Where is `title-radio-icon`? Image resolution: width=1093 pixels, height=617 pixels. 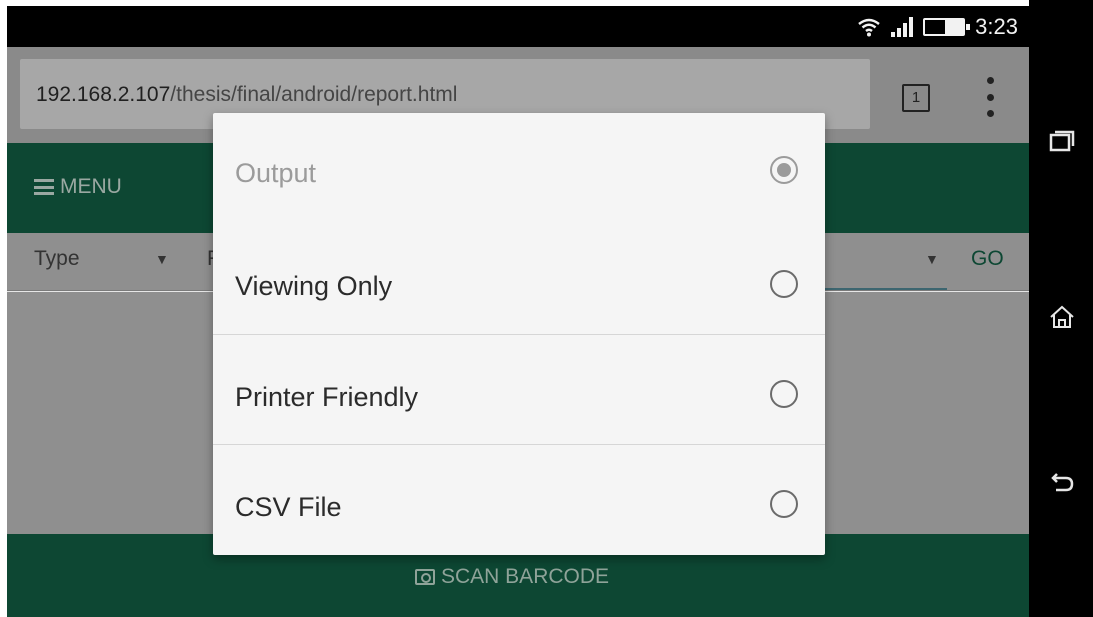
title-radio-icon is located at coordinates (784, 170).